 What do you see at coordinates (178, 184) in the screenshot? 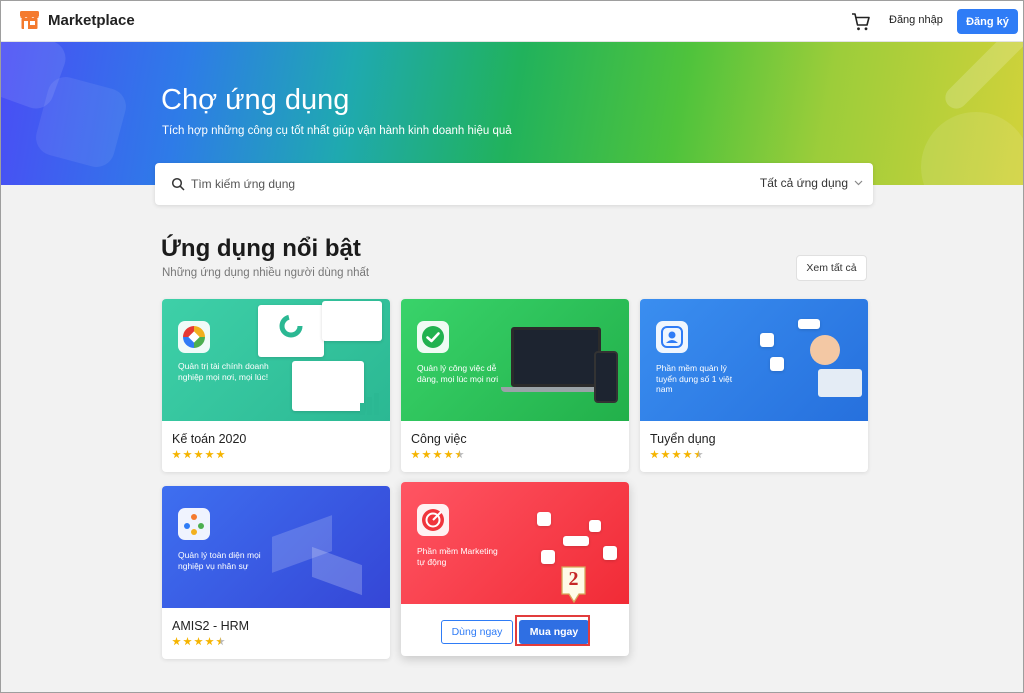
I see `search-icon` at bounding box center [178, 184].